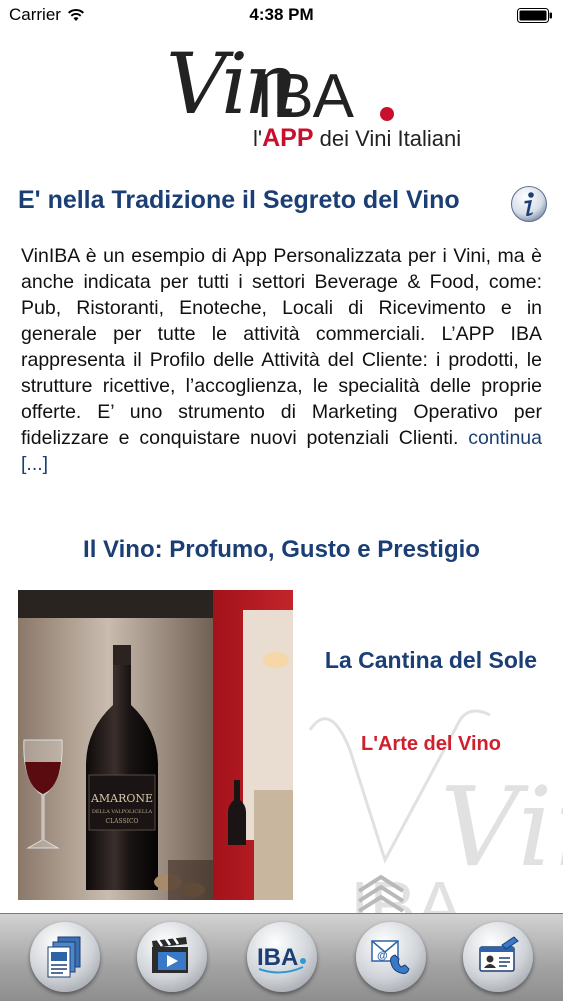  Describe the element at coordinates (288, 138) in the screenshot. I see `logo-tagline-app: APP` at that location.